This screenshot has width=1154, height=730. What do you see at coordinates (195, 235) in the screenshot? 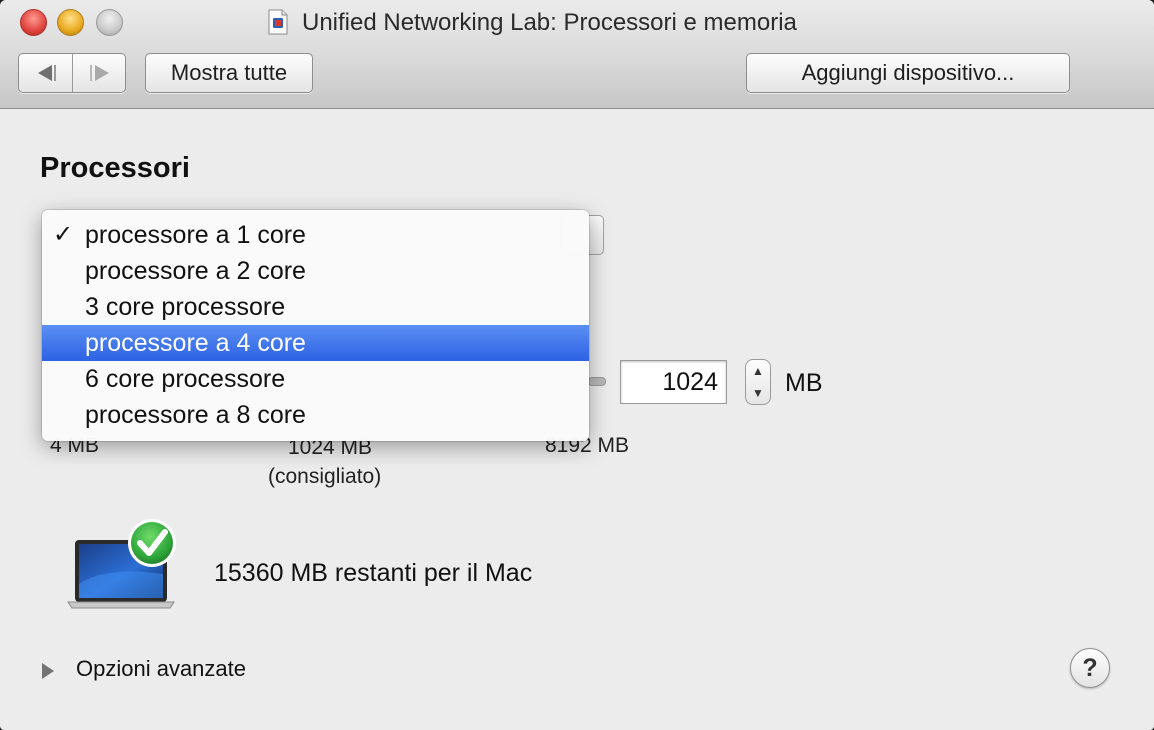
I see `menu-item-label: processore a 1 core` at bounding box center [195, 235].